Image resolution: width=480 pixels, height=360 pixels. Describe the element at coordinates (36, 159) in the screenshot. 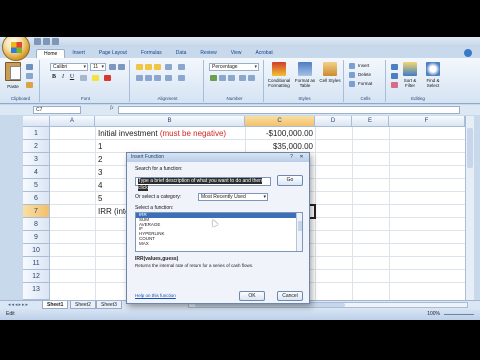

I see `row-header: 3` at that location.